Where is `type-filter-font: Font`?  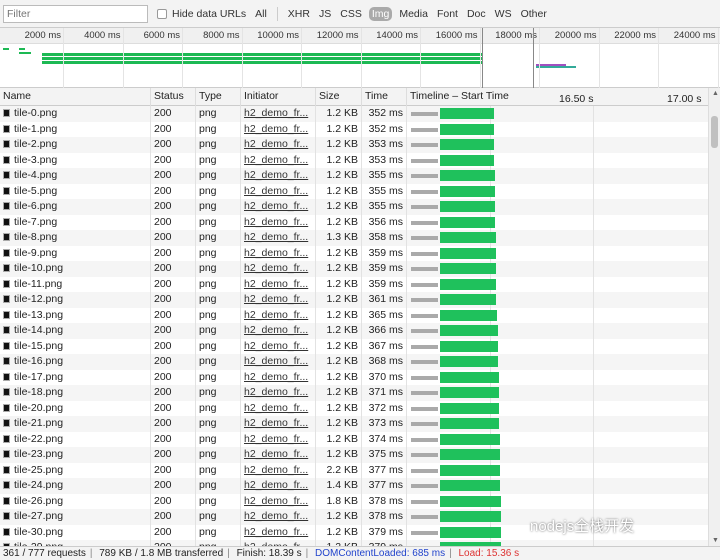 type-filter-font: Font is located at coordinates (447, 14).